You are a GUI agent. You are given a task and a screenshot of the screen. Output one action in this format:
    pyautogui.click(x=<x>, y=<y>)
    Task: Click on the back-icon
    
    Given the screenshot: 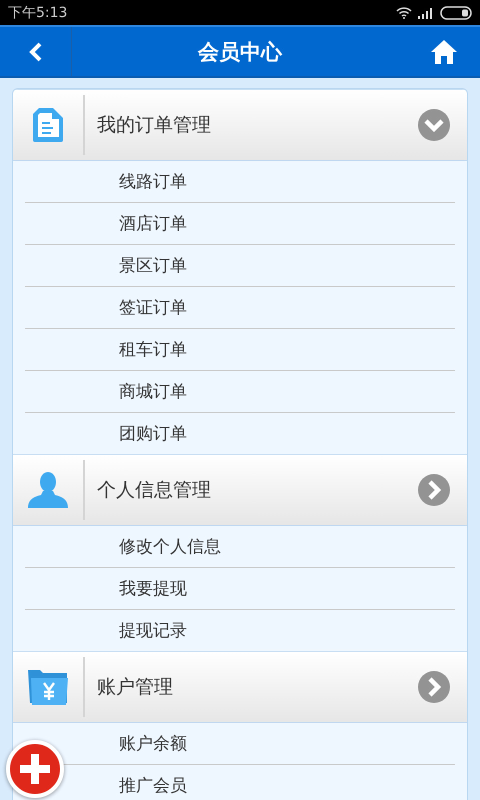 What is the action you would take?
    pyautogui.click(x=35, y=52)
    